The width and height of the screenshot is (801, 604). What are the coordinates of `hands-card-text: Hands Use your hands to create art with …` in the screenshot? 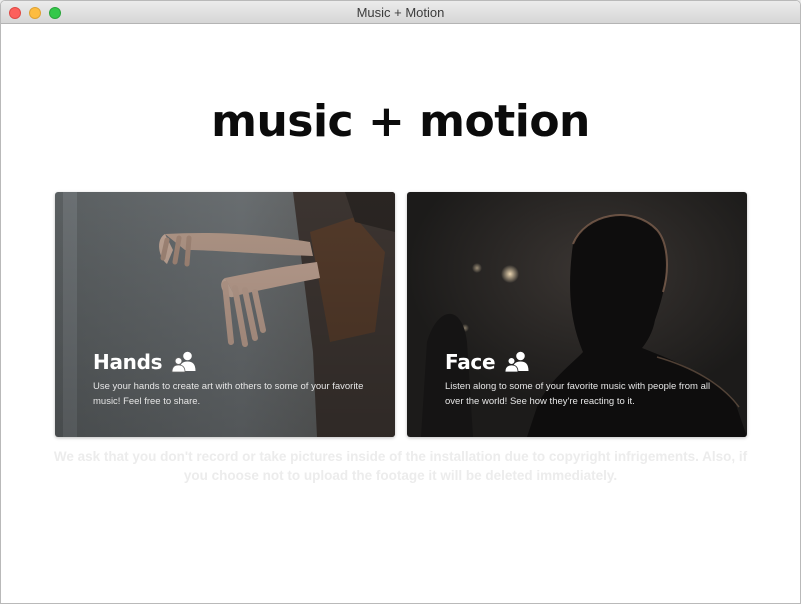 It's located at (236, 378).